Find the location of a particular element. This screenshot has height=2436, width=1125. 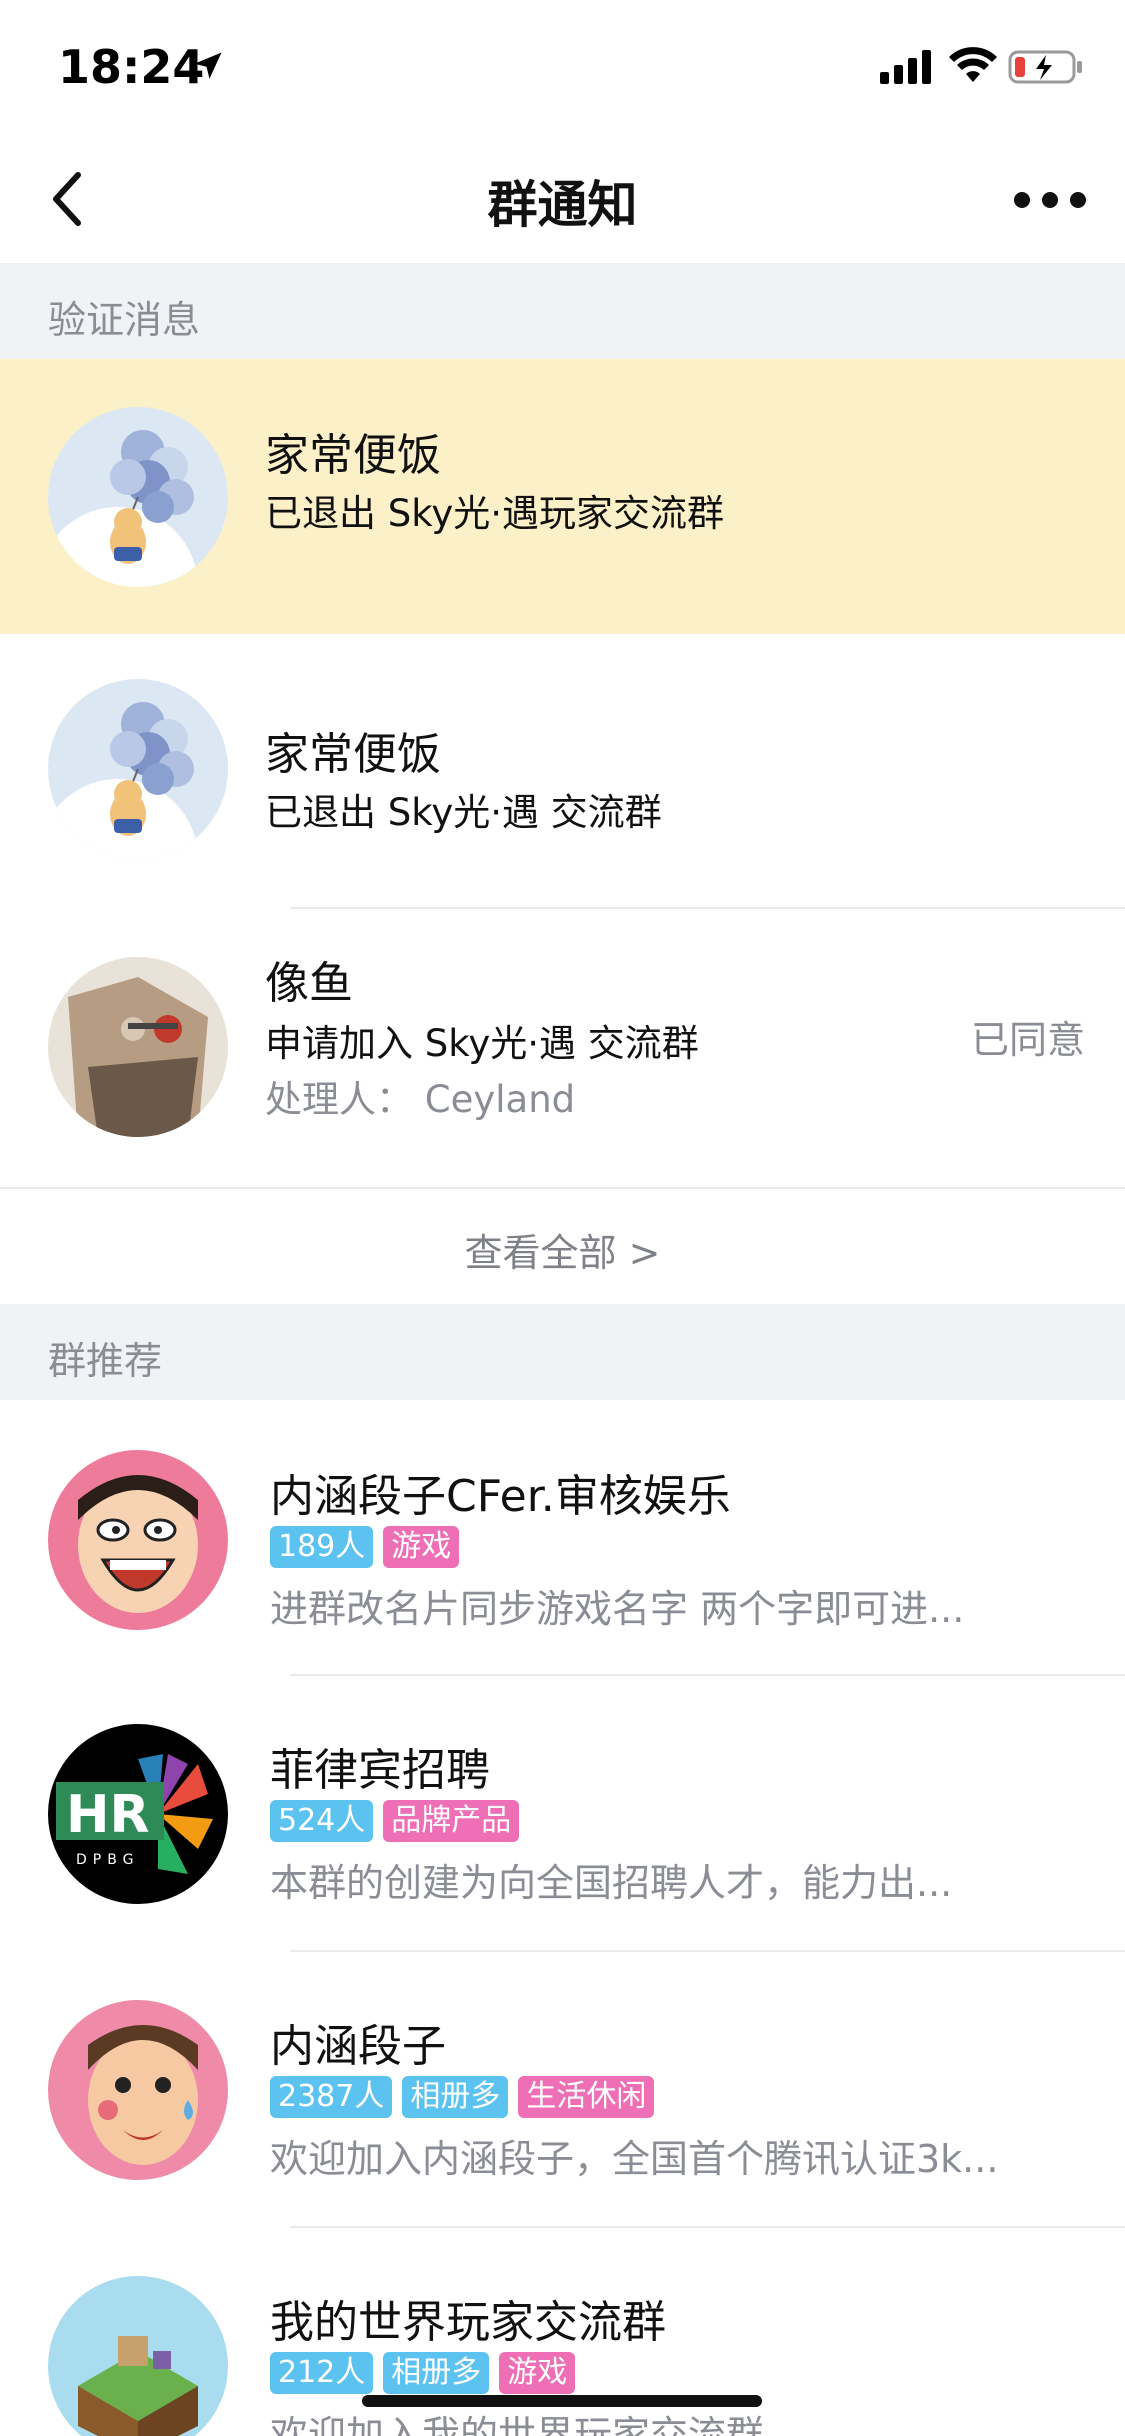

group-tags: 189人 游戏 is located at coordinates (365, 1547).